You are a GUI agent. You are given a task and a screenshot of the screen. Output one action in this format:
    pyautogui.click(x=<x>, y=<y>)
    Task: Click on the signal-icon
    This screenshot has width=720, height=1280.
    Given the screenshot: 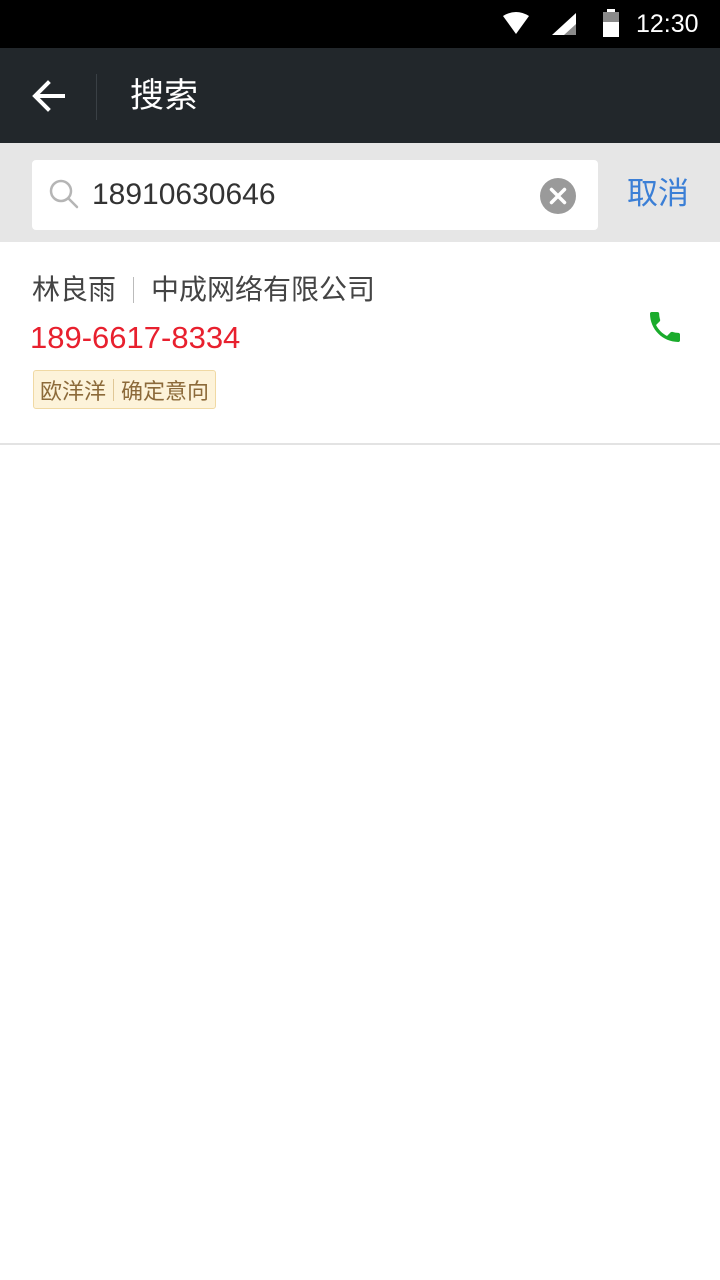 What is the action you would take?
    pyautogui.click(x=564, y=24)
    